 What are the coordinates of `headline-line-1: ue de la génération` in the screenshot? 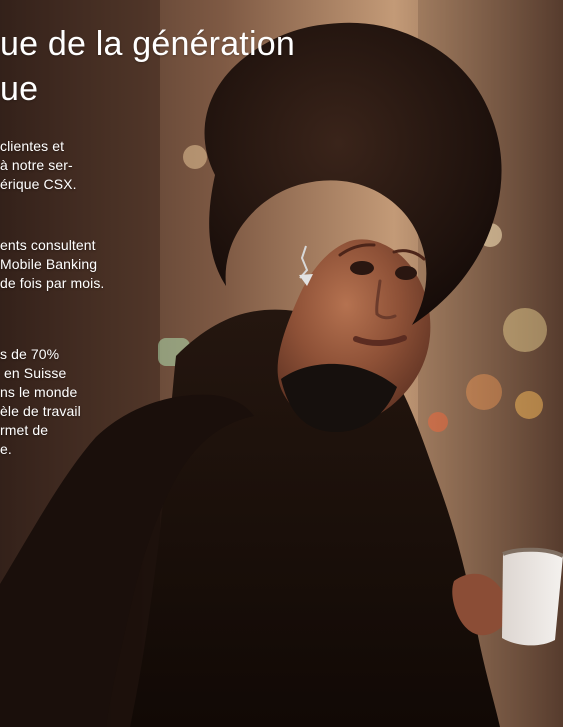 It's located at (147, 44).